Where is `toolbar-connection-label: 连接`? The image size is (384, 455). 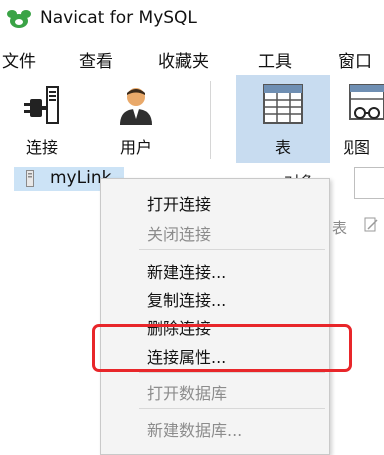 toolbar-connection-label: 连接 is located at coordinates (41, 147).